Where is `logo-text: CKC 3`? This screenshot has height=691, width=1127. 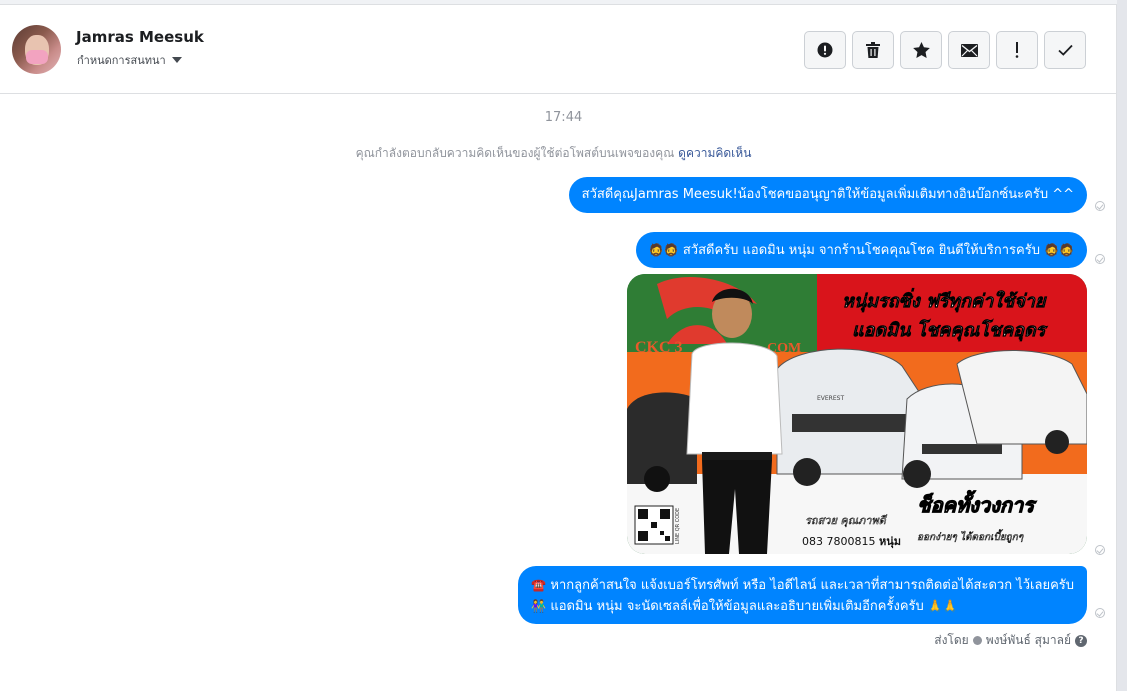 logo-text: CKC 3 is located at coordinates (659, 347).